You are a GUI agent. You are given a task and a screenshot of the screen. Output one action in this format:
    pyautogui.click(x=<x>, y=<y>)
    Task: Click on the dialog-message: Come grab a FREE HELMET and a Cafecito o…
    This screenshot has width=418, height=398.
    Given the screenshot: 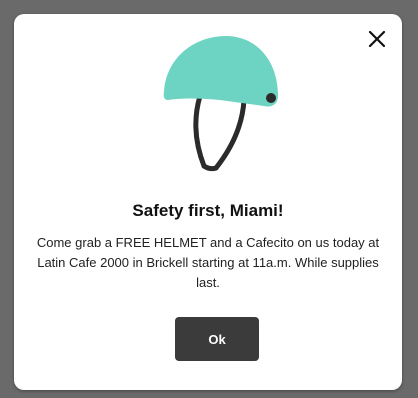 What is the action you would take?
    pyautogui.click(x=208, y=262)
    